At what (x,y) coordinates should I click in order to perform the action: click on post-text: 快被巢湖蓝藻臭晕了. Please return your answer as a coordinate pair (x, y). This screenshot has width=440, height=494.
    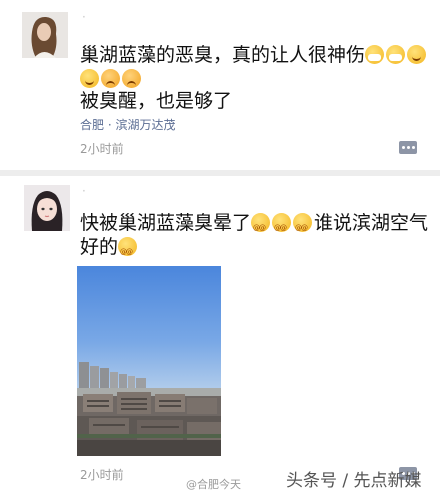
    Looking at the image, I should click on (166, 223).